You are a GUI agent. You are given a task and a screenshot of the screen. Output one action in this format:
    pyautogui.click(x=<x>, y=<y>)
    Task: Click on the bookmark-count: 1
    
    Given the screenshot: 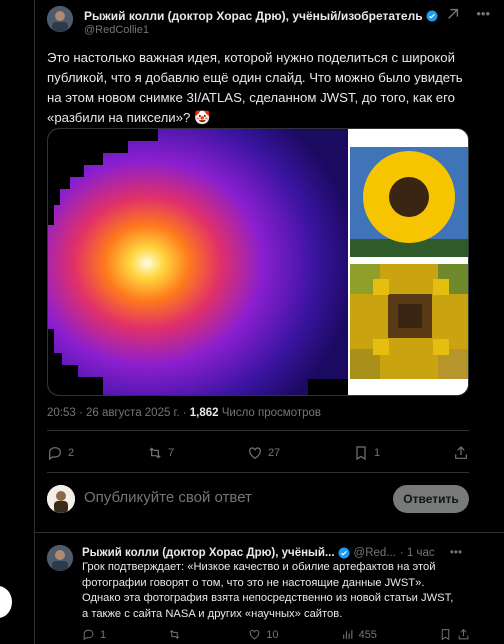 What is the action you would take?
    pyautogui.click(x=377, y=453)
    